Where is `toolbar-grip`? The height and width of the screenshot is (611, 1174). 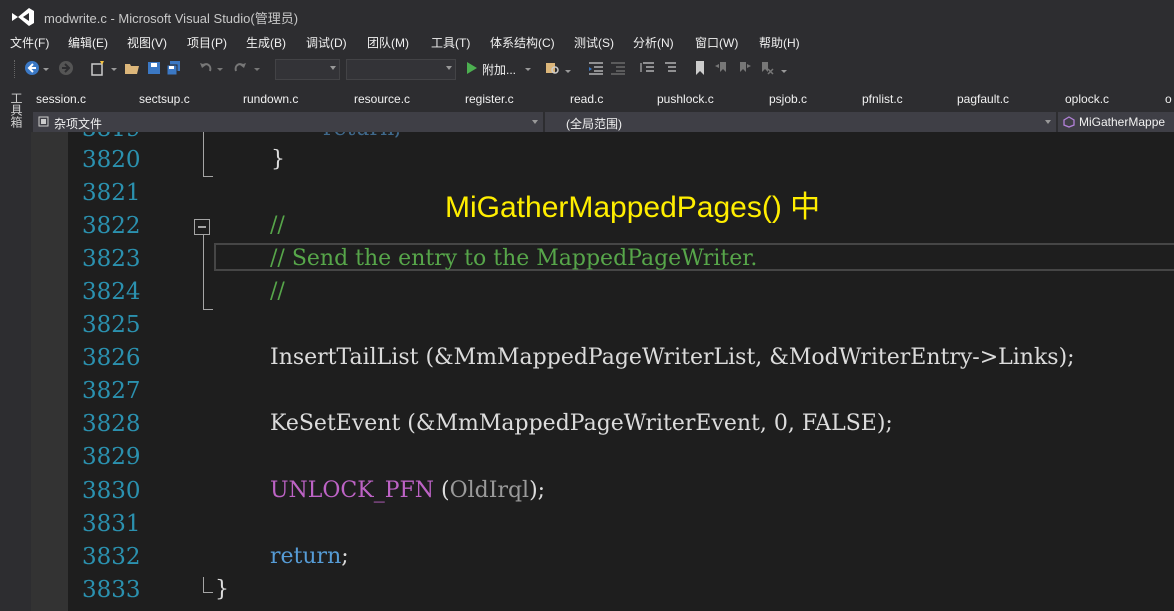 toolbar-grip is located at coordinates (16, 69).